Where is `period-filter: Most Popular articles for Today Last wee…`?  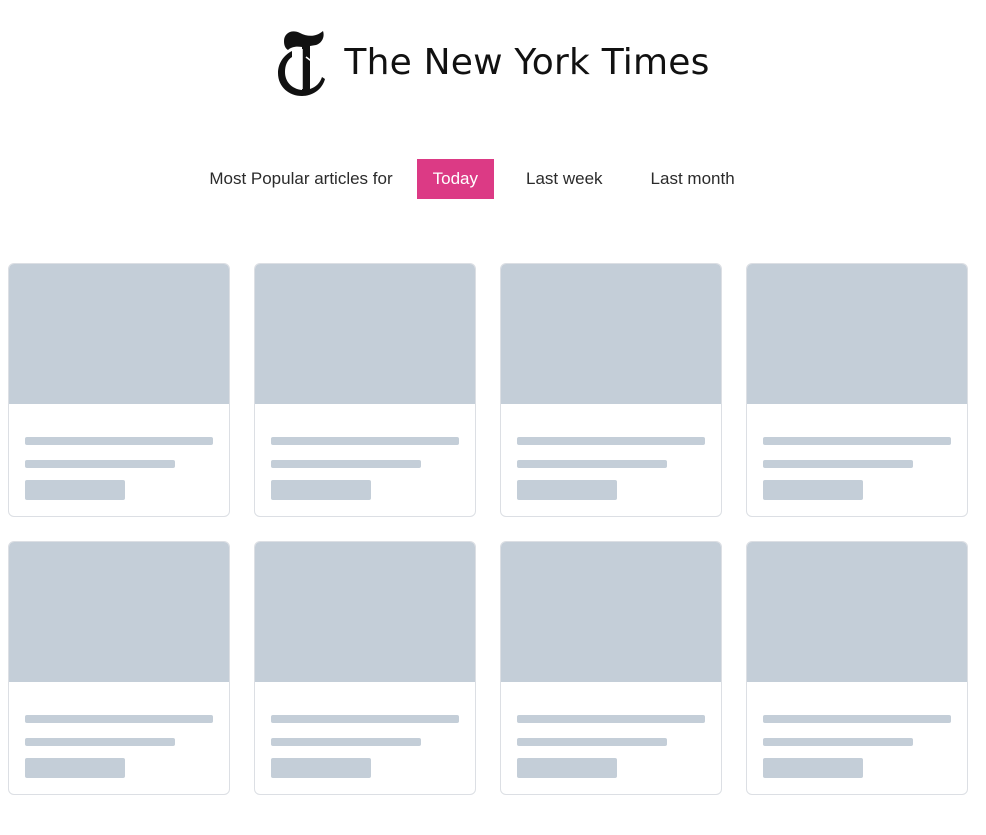
period-filter: Most Popular articles for Today Last wee… is located at coordinates (493, 179).